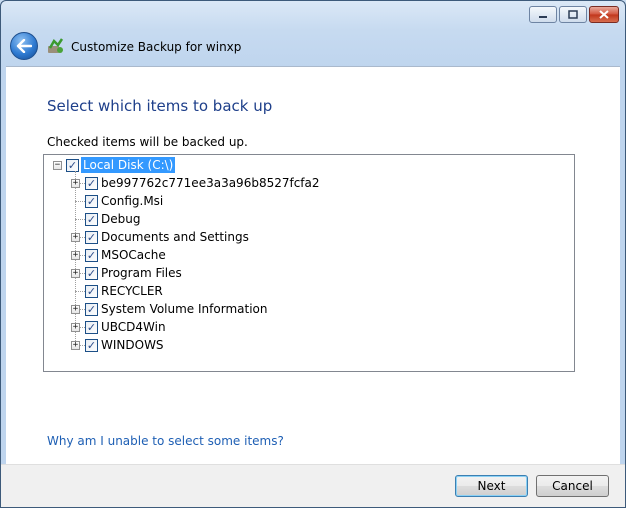 This screenshot has height=508, width=626. I want to click on backup-app-icon, so click(55, 46).